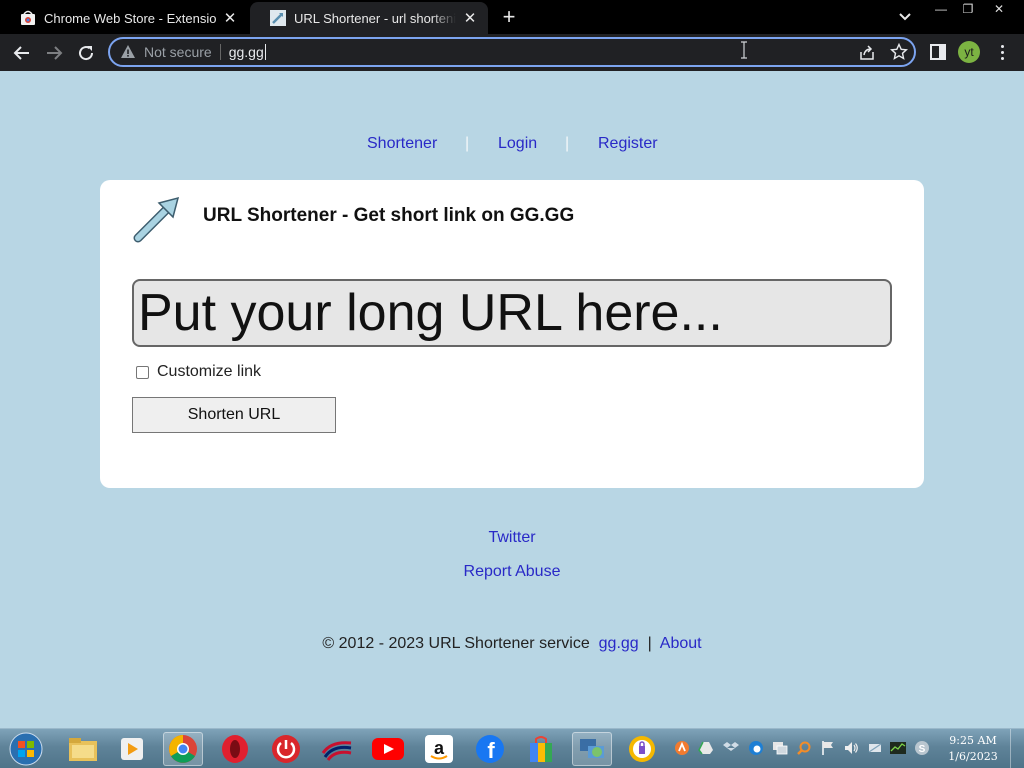 This screenshot has width=1024, height=768. Describe the element at coordinates (731, 748) in the screenshot. I see `tray-dropbox-icon` at that location.